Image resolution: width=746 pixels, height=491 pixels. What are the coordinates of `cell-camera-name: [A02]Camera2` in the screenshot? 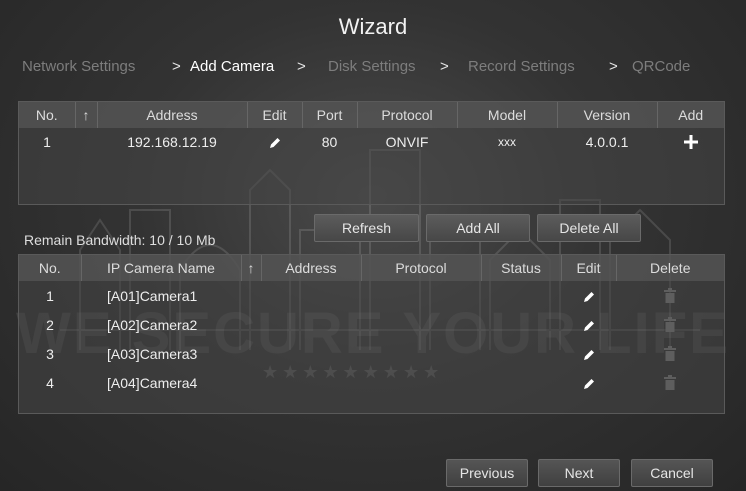 It's located at (152, 324).